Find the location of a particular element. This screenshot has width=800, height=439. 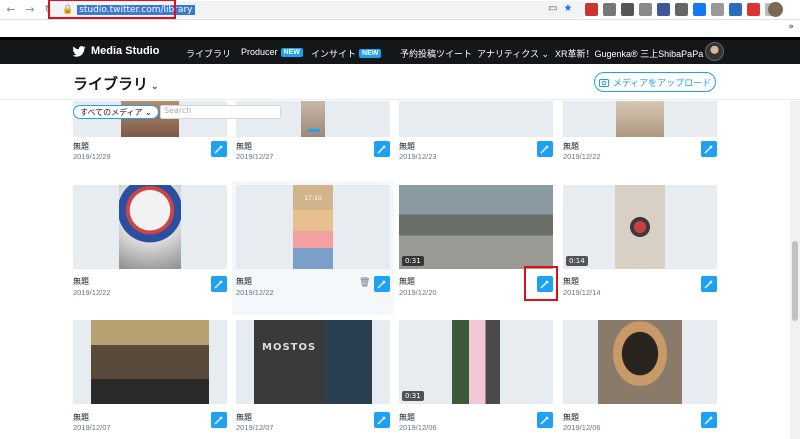

brand-label: Media Studio is located at coordinates (125, 51).